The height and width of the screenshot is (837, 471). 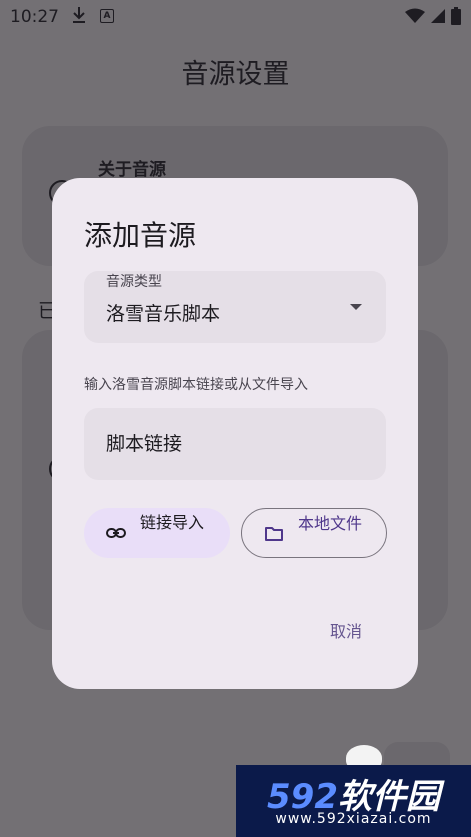 What do you see at coordinates (274, 534) in the screenshot?
I see `folder-icon` at bounding box center [274, 534].